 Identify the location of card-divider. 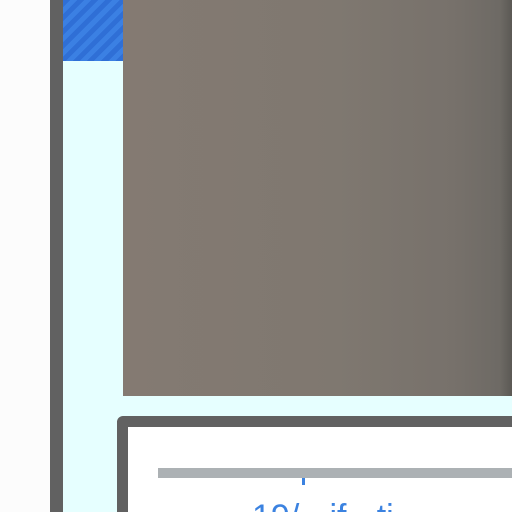
(335, 473).